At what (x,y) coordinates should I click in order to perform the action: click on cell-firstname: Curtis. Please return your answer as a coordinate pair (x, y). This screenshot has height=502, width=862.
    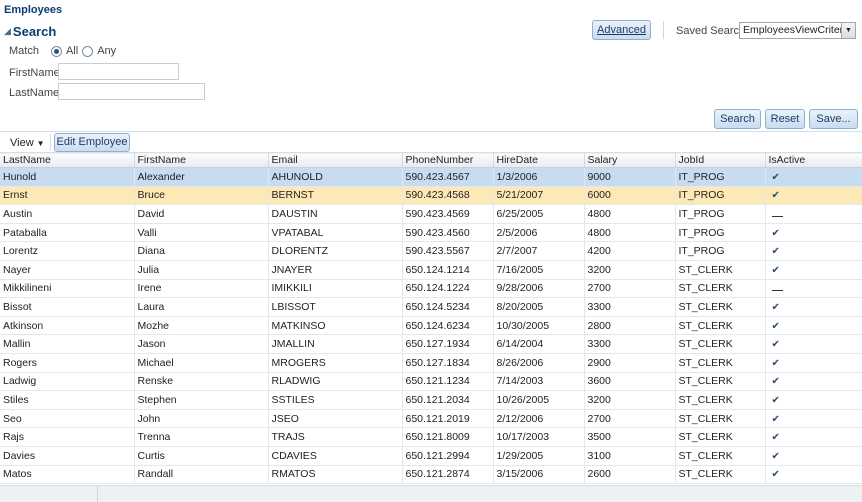
    Looking at the image, I should click on (201, 456).